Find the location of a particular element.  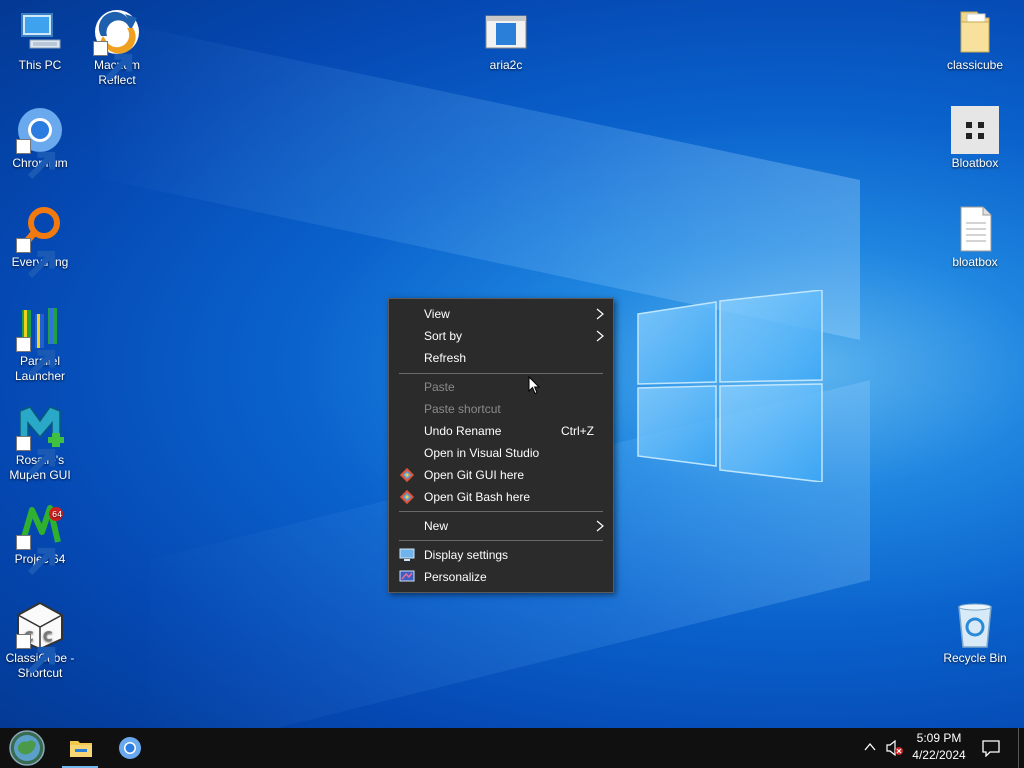

icon-label: This PC is located at coordinates (40, 65).